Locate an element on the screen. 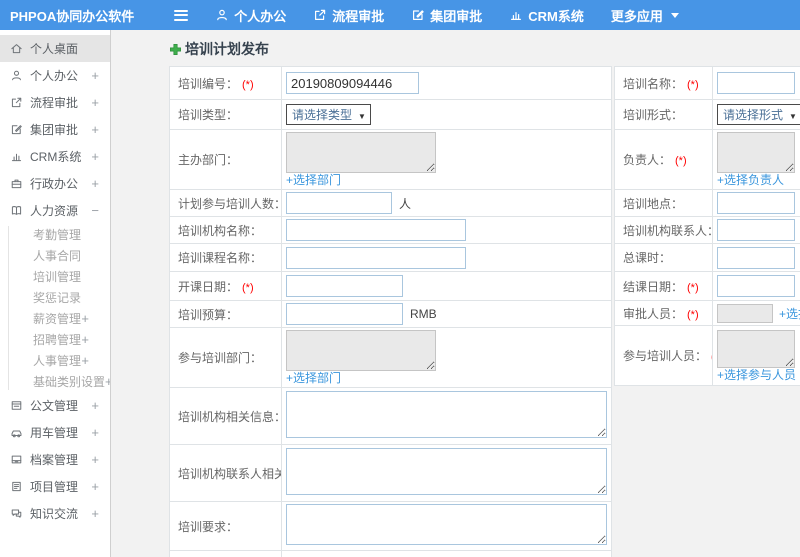 Image resolution: width=800 pixels, height=557 pixels. field-label: 开课日期： is located at coordinates (208, 286).